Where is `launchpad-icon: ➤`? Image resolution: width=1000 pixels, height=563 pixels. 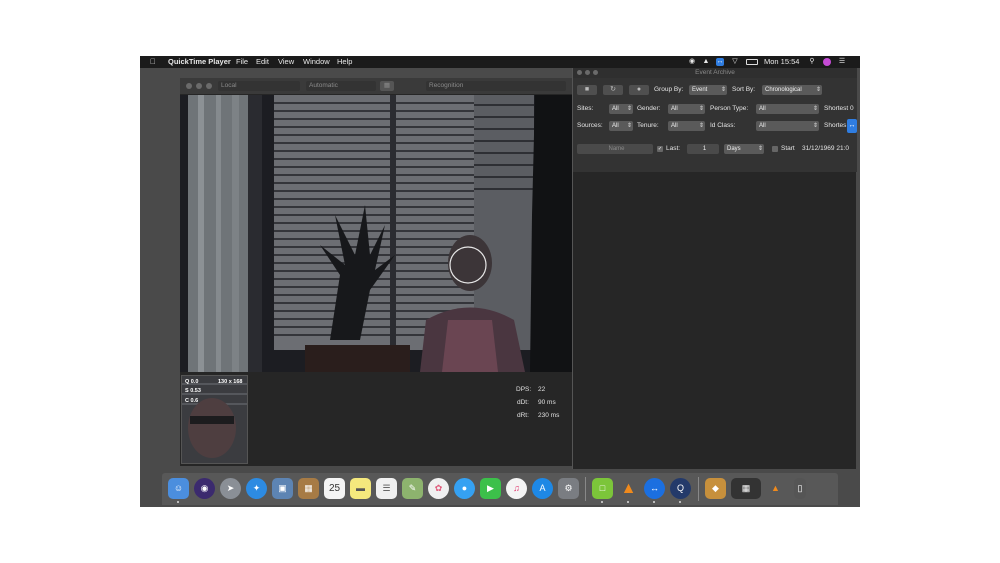
launchpad-icon: ➤ is located at coordinates (230, 488).